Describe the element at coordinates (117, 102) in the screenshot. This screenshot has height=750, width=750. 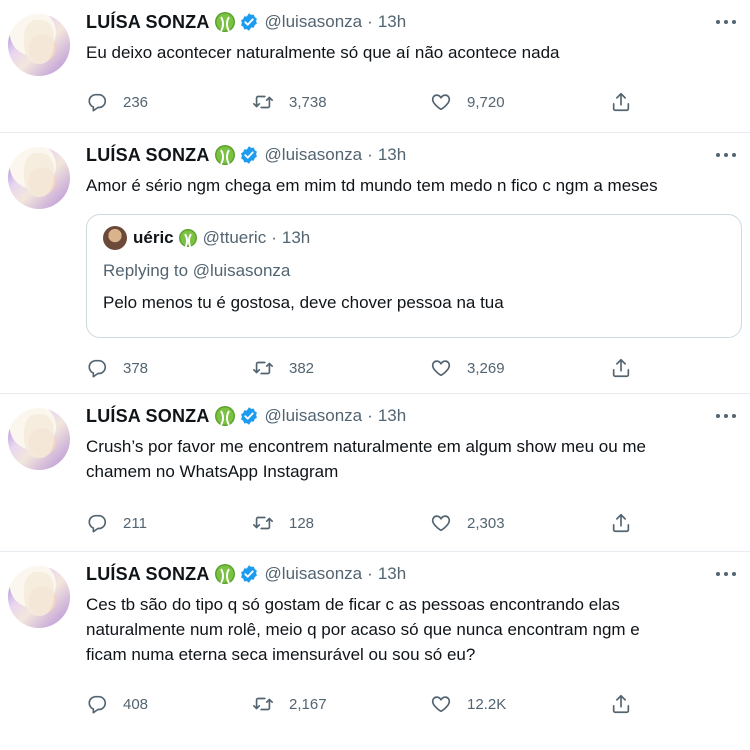
I see `reply-button: 236` at that location.